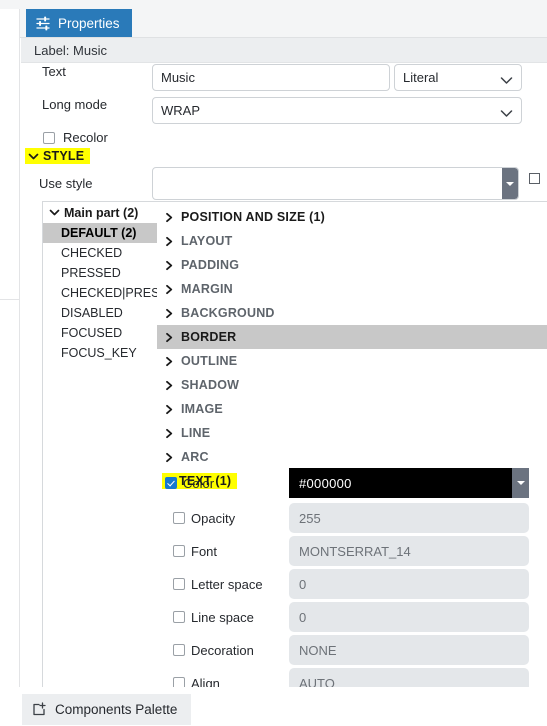 Image resolution: width=547 pixels, height=726 pixels. What do you see at coordinates (100, 233) in the screenshot?
I see `part-state-default: DEFAULT (2)` at bounding box center [100, 233].